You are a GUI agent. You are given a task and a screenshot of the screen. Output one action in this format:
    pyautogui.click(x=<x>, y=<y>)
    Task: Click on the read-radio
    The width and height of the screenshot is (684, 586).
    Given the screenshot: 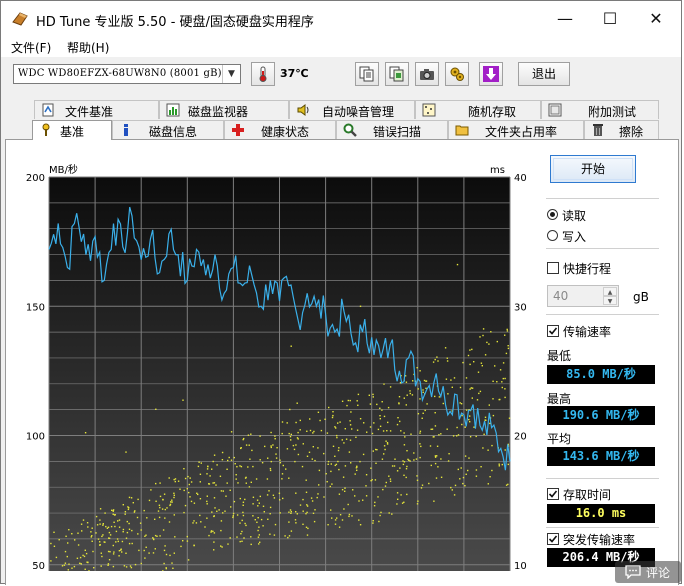 What is the action you would take?
    pyautogui.click(x=552, y=214)
    